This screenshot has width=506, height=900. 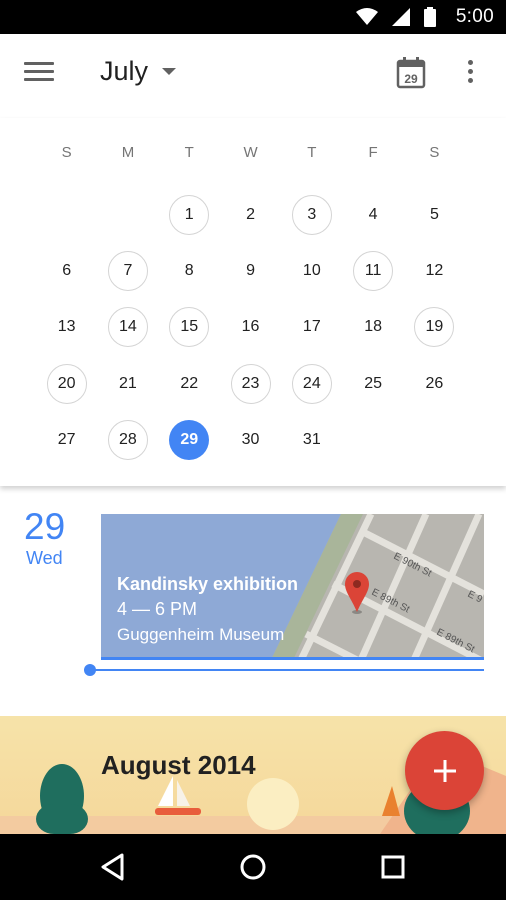 I want to click on day-number: 19, so click(x=434, y=327).